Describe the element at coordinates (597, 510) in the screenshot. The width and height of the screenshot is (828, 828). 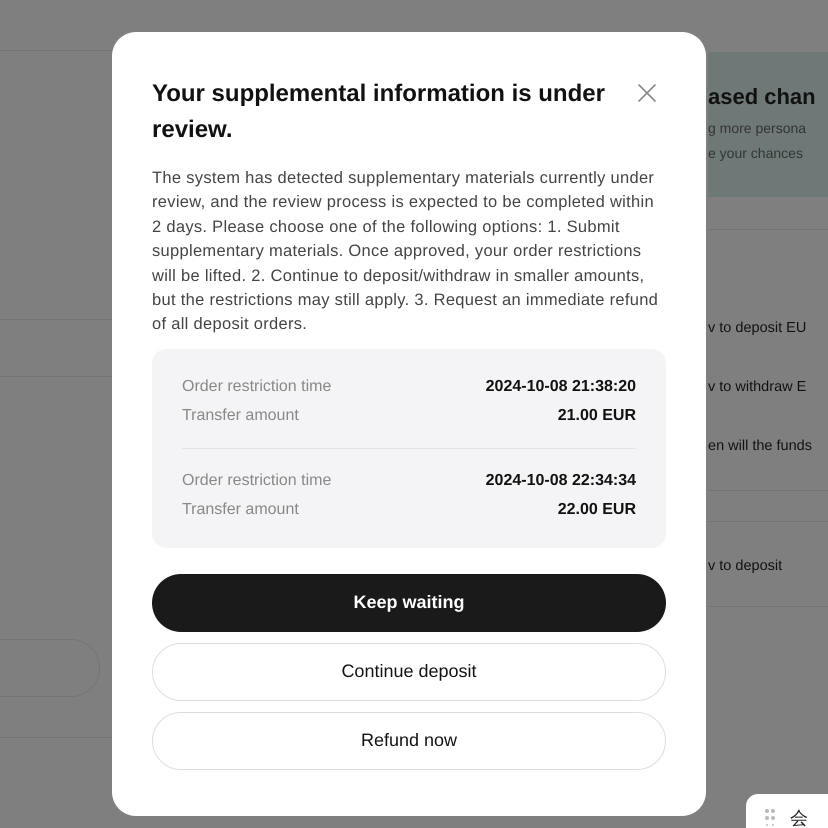
I see `field-value: 22.00 EUR` at that location.